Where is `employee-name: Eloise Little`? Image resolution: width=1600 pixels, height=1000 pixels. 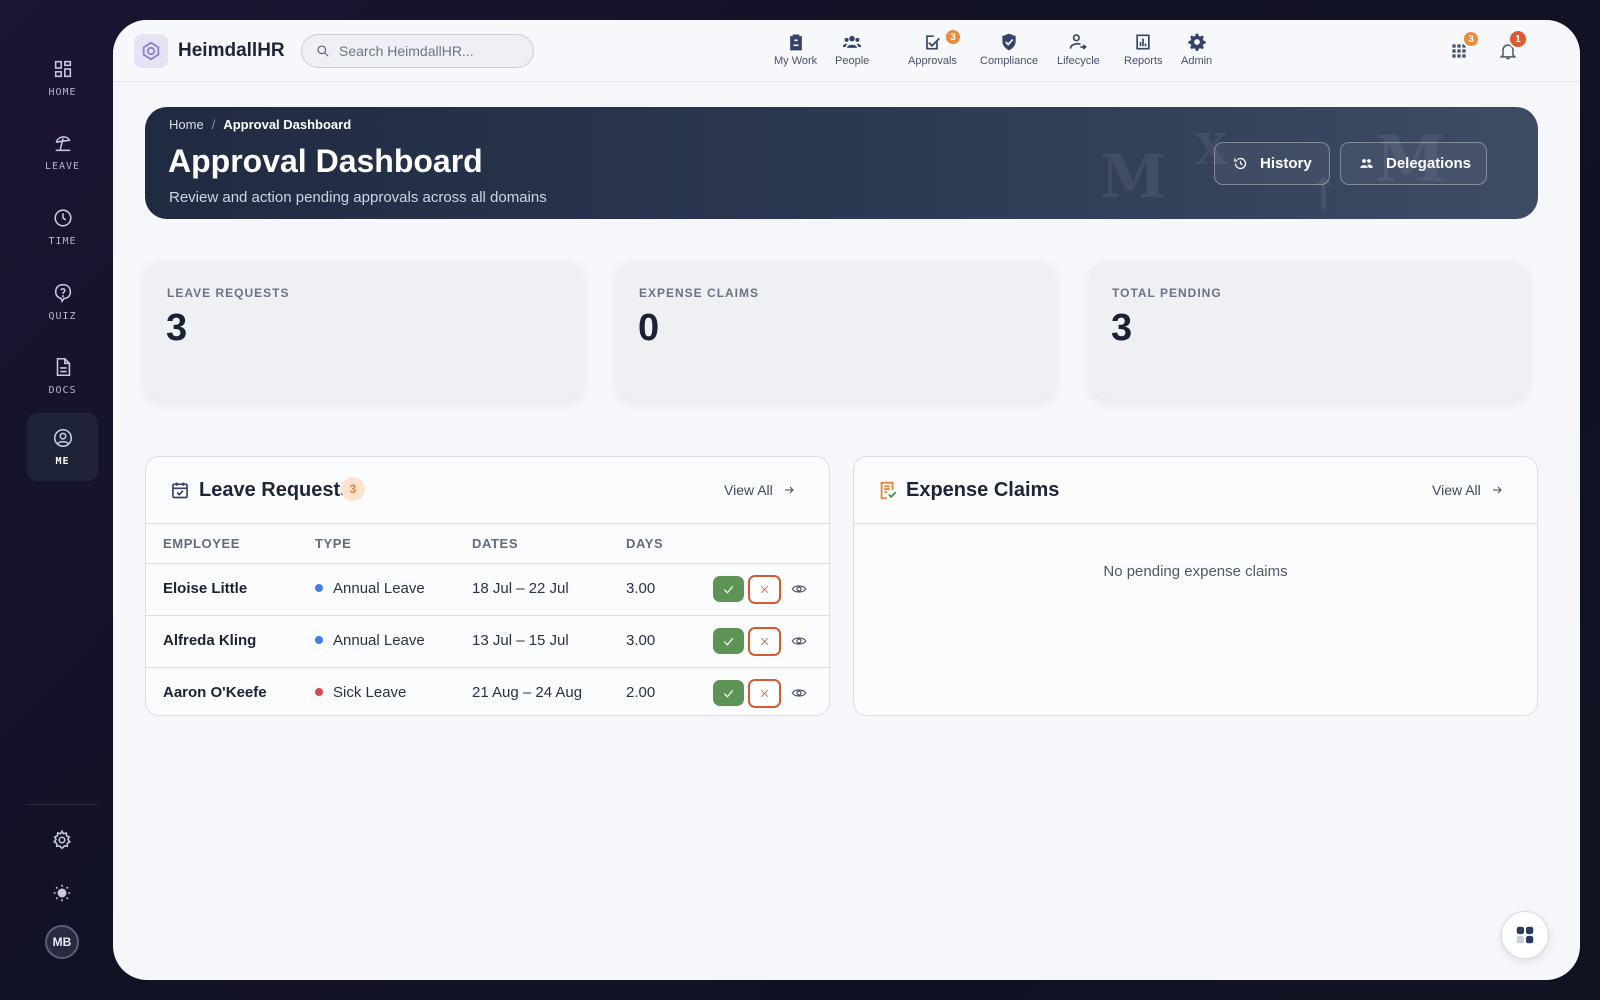 employee-name: Eloise Little is located at coordinates (205, 588).